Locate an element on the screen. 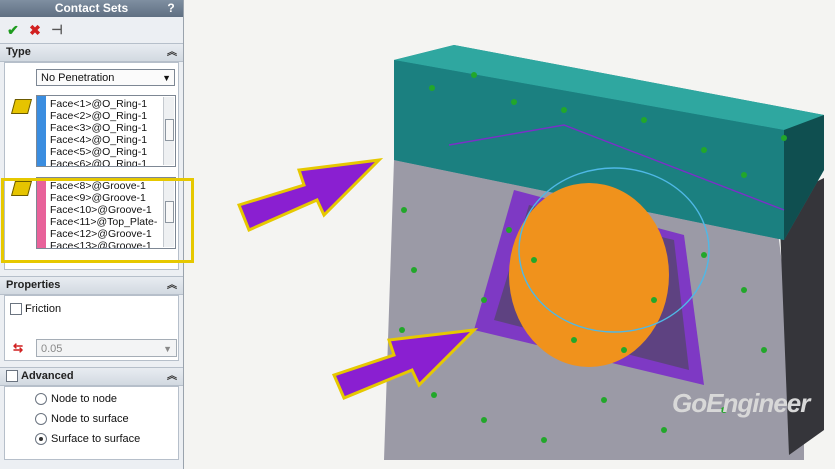  radio-node-to-surface: Node to surface is located at coordinates (82, 419).